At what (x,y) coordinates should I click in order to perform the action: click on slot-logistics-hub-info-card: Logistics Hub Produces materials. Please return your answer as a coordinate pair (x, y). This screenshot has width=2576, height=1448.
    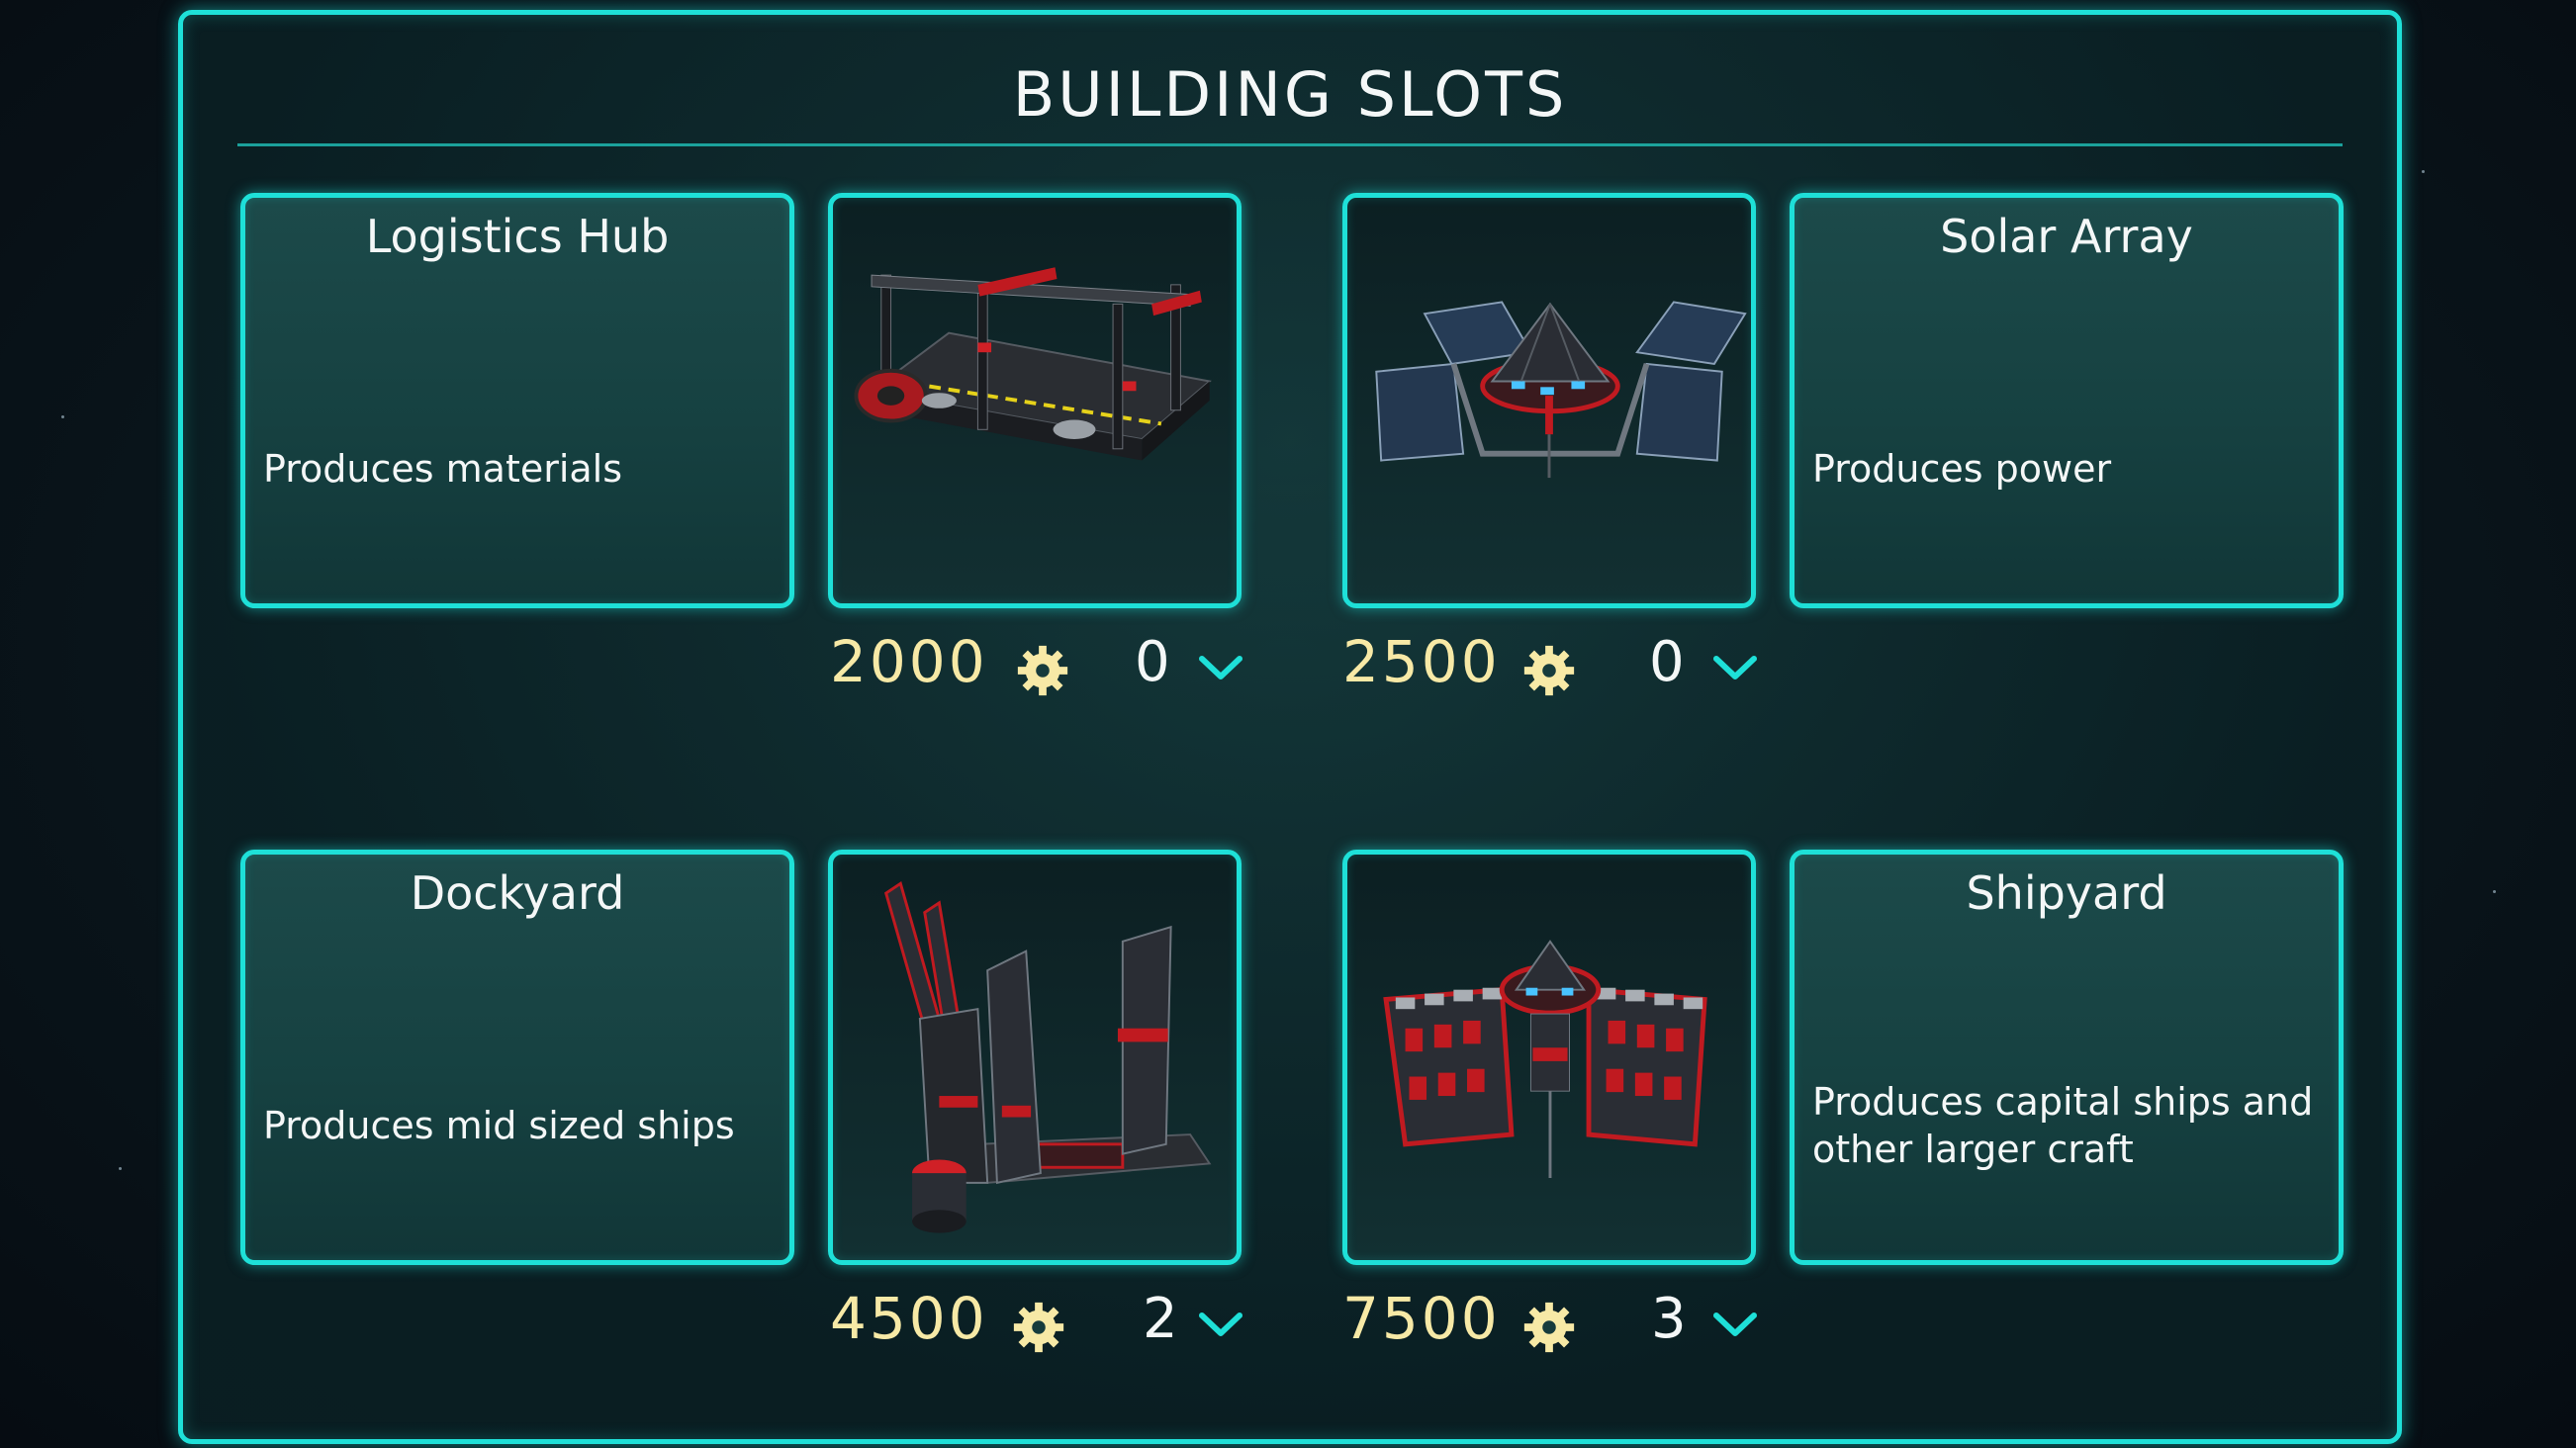
    Looking at the image, I should click on (517, 400).